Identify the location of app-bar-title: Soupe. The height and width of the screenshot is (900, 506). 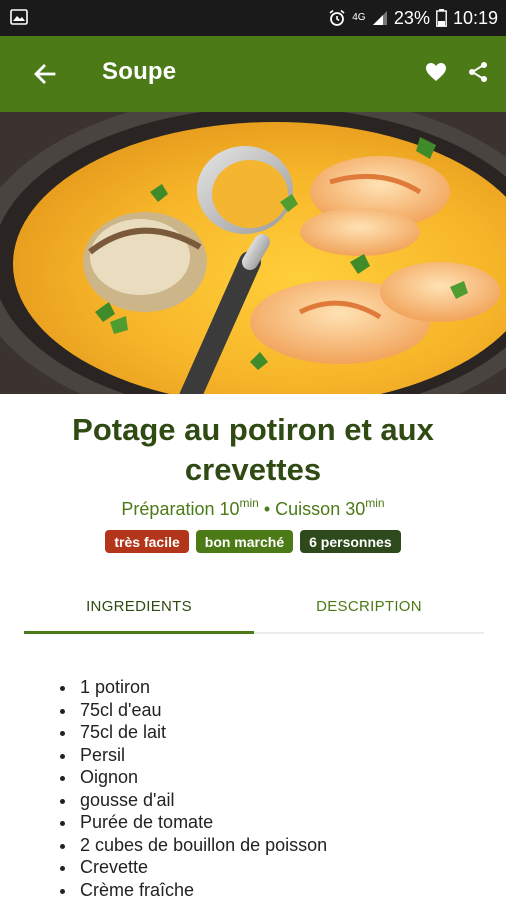
(139, 71).